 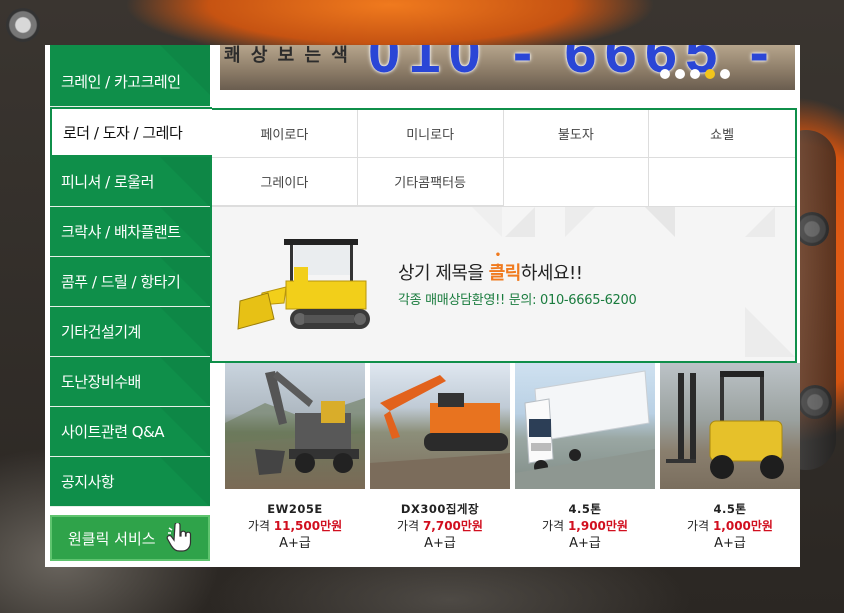 What do you see at coordinates (23, 25) in the screenshot?
I see `bolt-decoration` at bounding box center [23, 25].